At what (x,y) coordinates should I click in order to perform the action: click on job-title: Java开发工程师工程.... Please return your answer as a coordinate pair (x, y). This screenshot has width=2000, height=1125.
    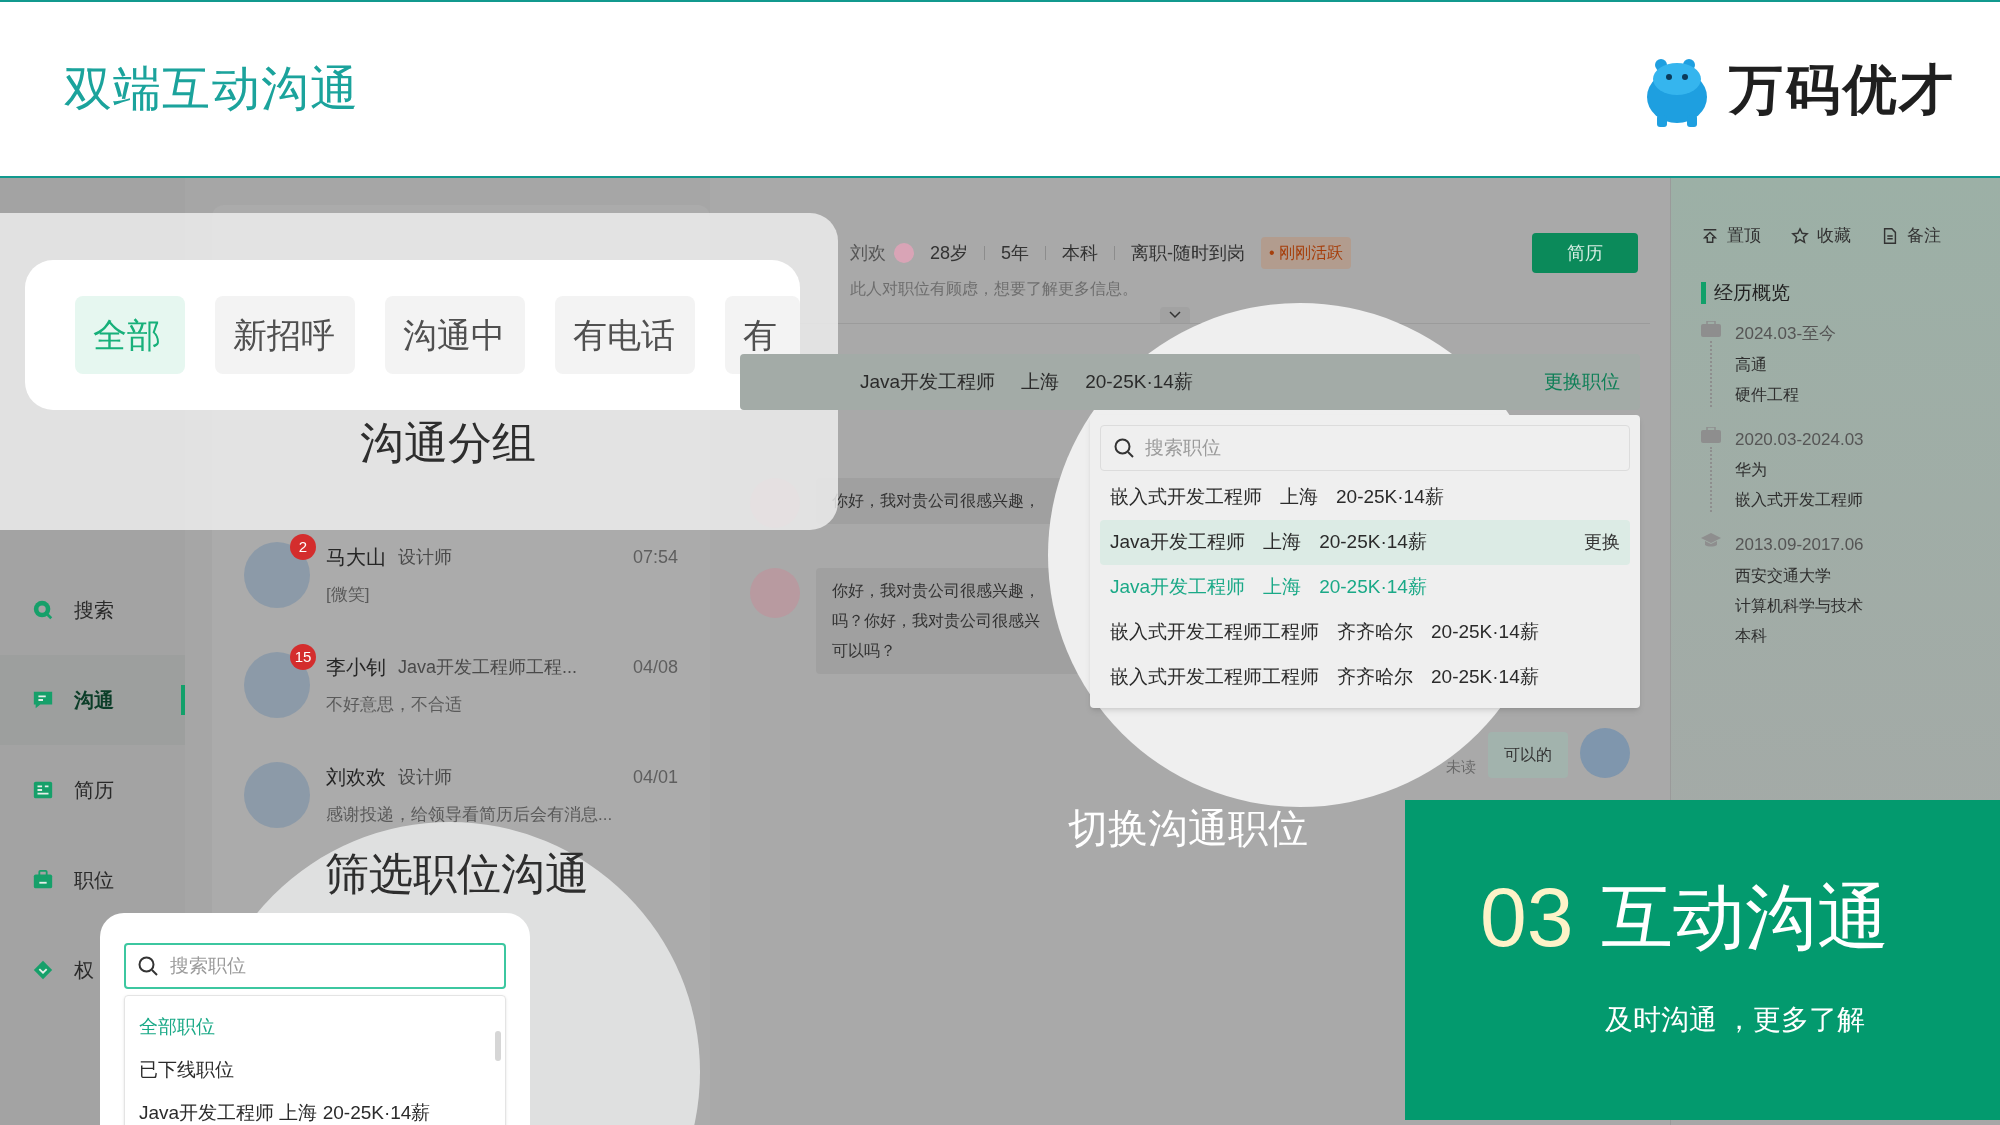
    Looking at the image, I should click on (488, 667).